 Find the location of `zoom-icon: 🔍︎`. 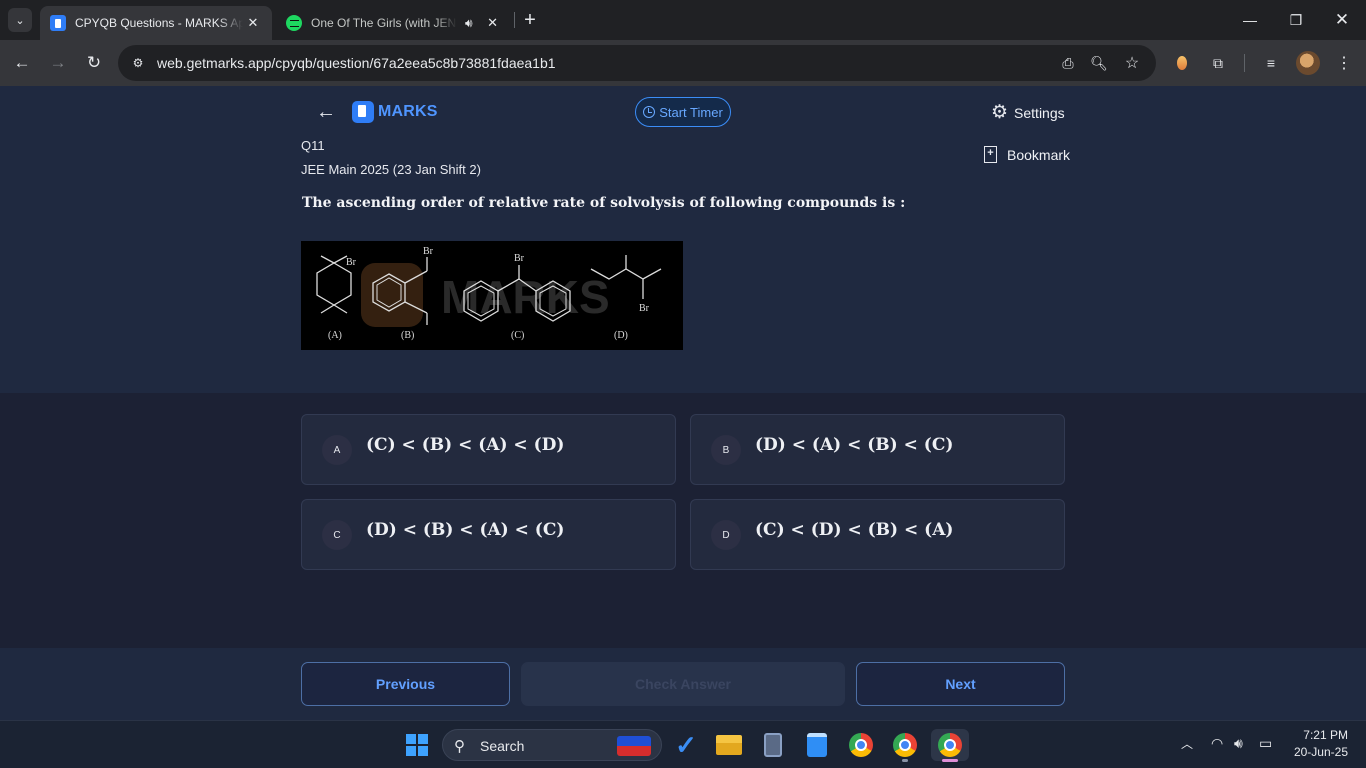

zoom-icon: 🔍︎ is located at coordinates (1099, 63).